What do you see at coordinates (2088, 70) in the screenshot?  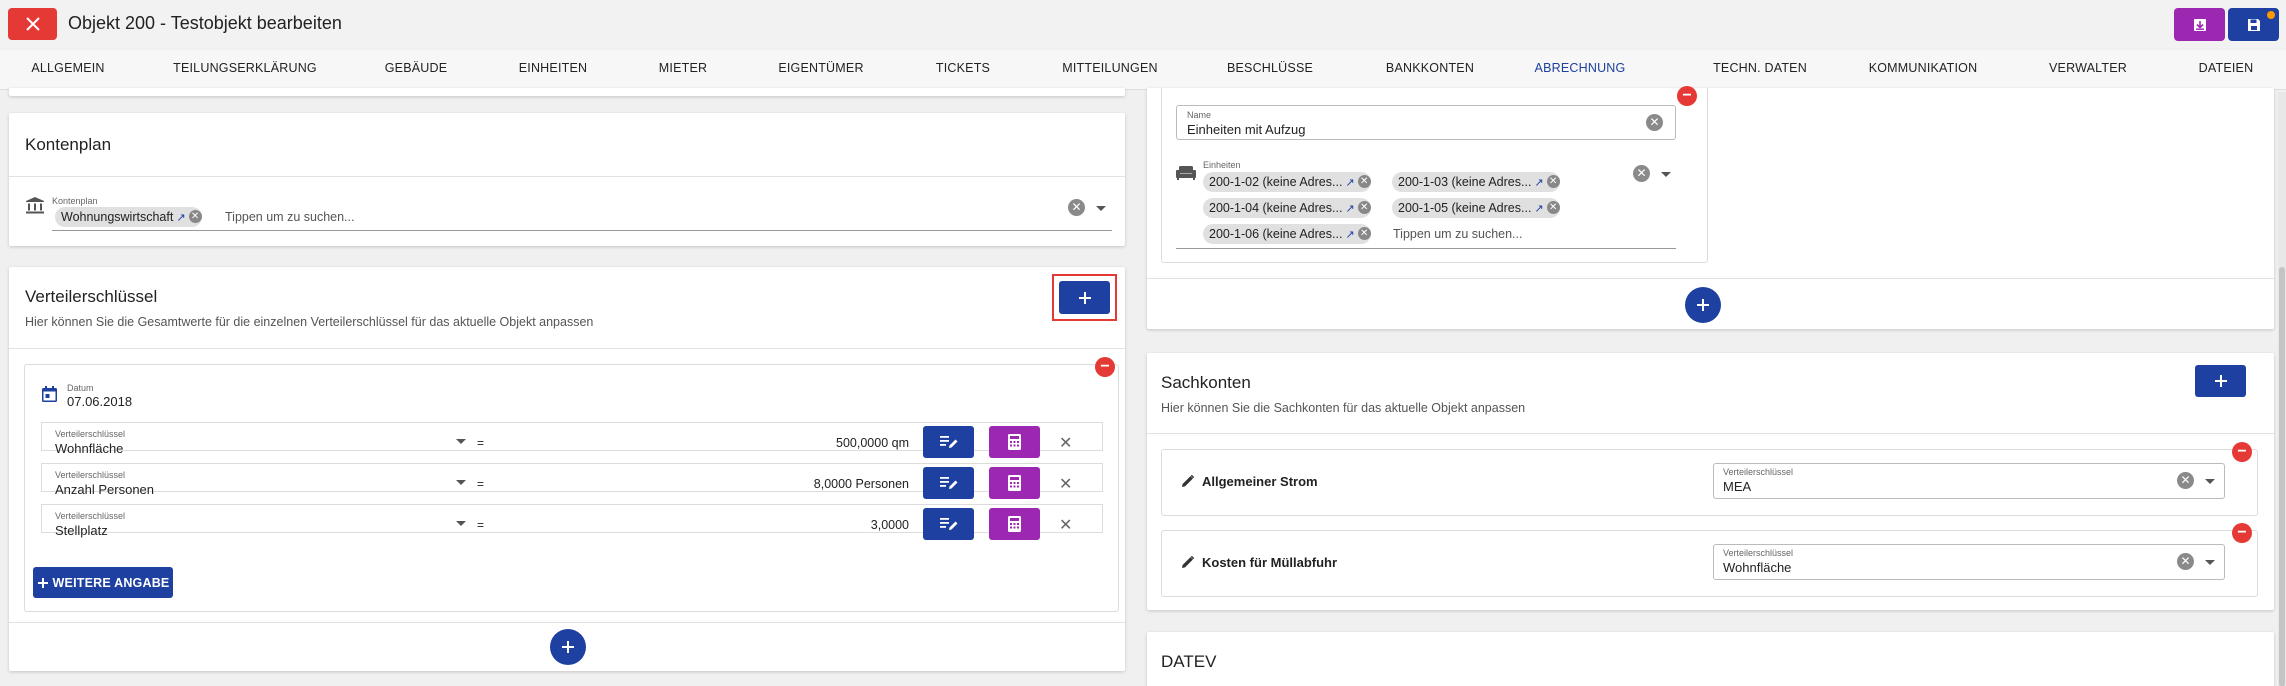 I see `tab-verwalter: Verwalter` at bounding box center [2088, 70].